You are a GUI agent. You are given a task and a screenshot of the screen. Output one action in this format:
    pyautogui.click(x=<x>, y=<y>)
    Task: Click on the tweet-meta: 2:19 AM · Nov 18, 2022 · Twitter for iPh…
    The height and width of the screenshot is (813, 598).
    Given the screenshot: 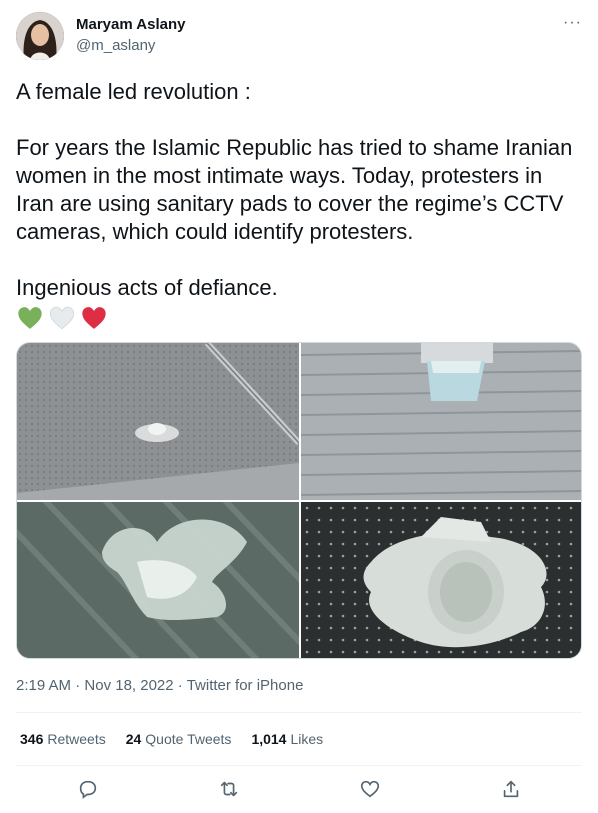 What is the action you would take?
    pyautogui.click(x=159, y=685)
    